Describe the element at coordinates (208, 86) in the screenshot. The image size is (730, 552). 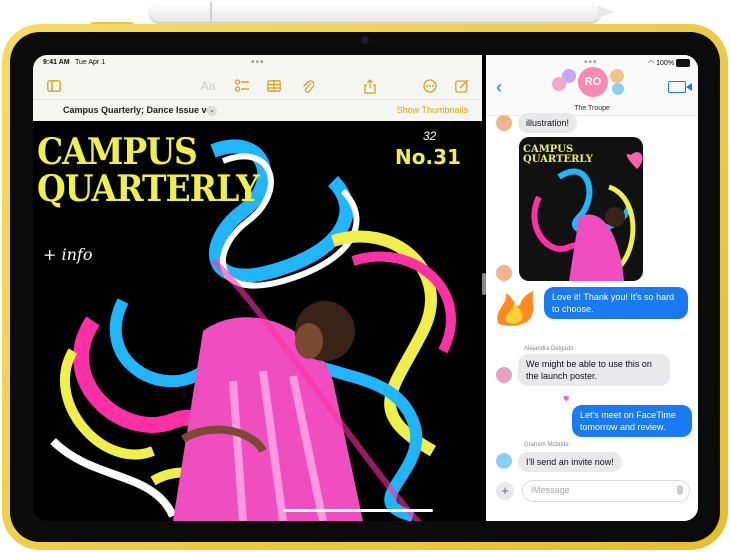
I see `text-format-icon: Aa` at that location.